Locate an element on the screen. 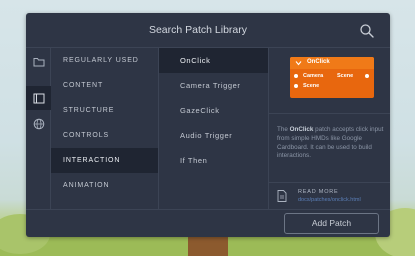 This screenshot has width=415, height=256. category-item-interaction: INTERACTION is located at coordinates (104, 160).